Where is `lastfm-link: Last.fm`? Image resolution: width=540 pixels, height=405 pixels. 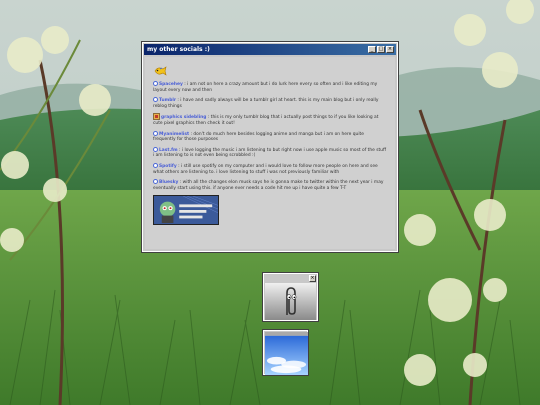
lastfm-link: Last.fm is located at coordinates (168, 150).